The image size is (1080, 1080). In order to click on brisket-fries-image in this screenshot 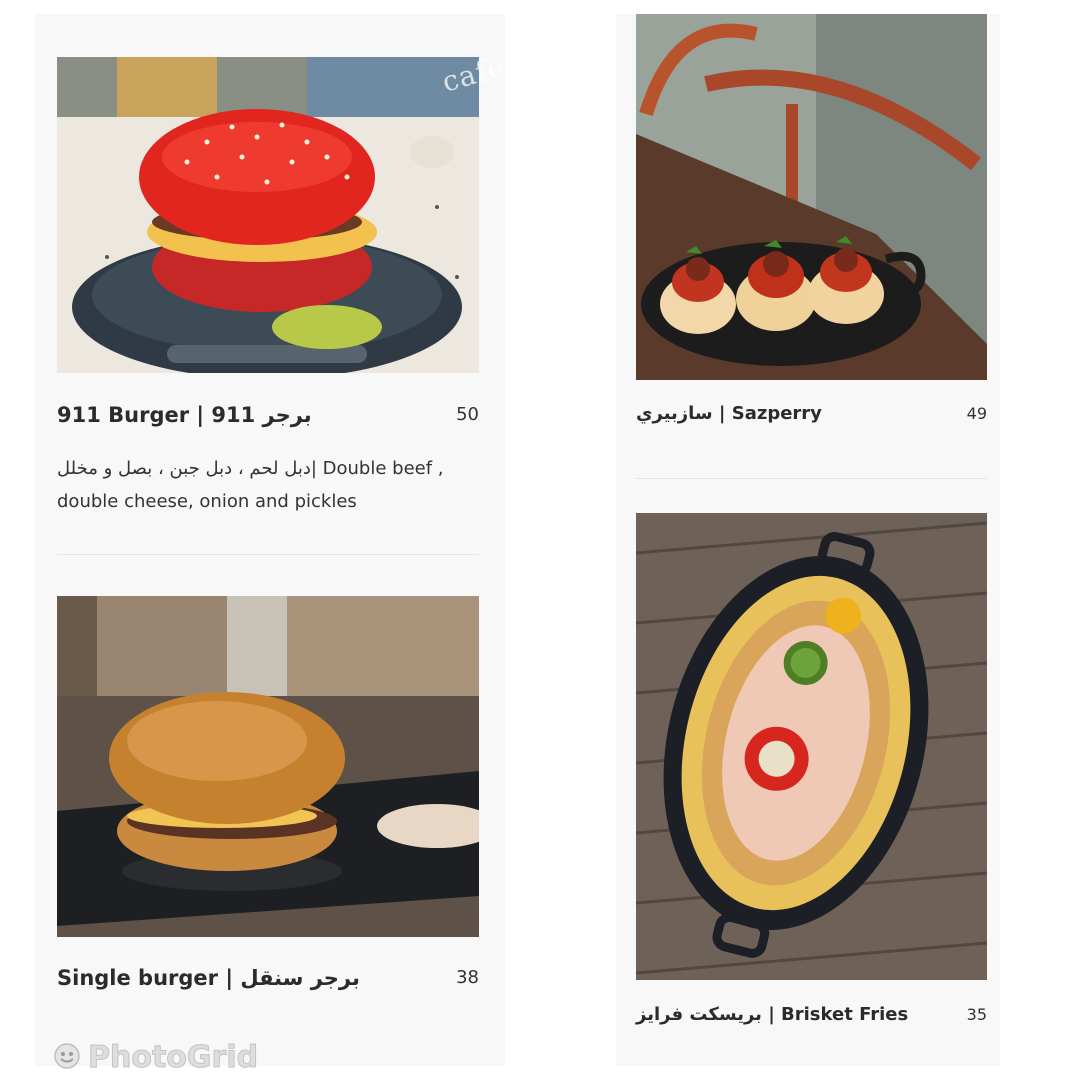, I will do `click(811, 746)`.